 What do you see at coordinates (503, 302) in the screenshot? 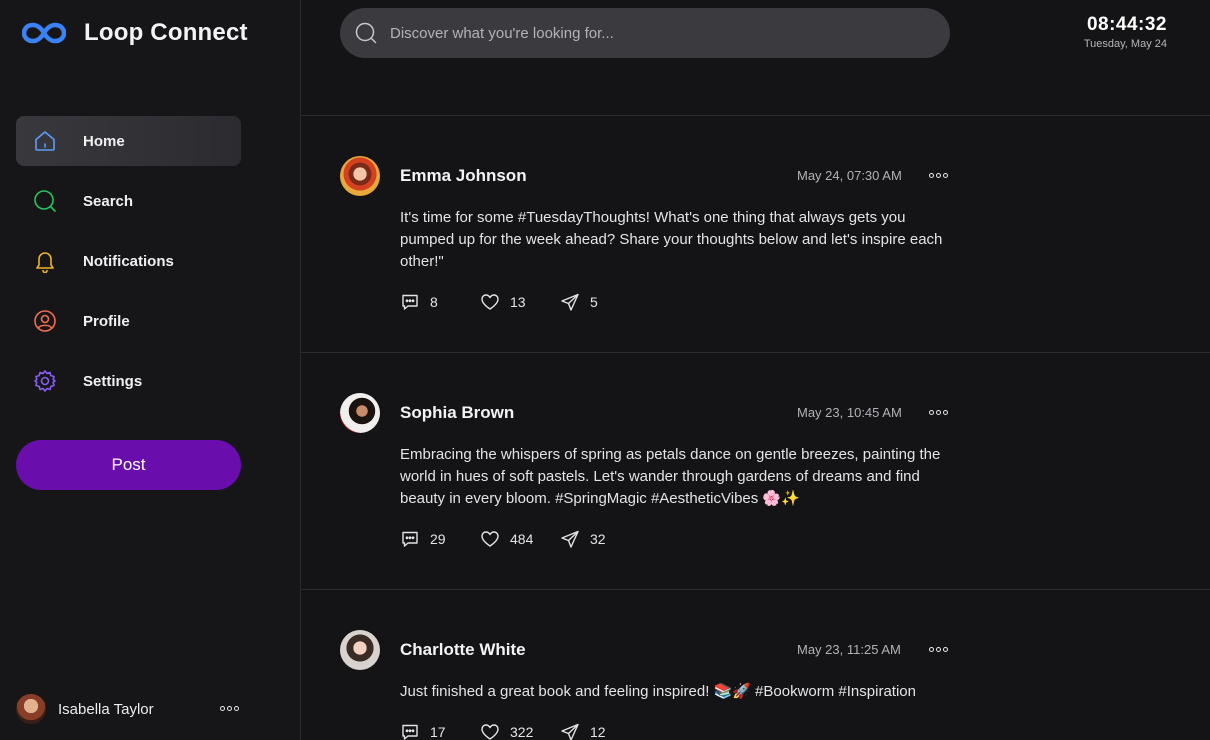
I see `like-button: 13` at bounding box center [503, 302].